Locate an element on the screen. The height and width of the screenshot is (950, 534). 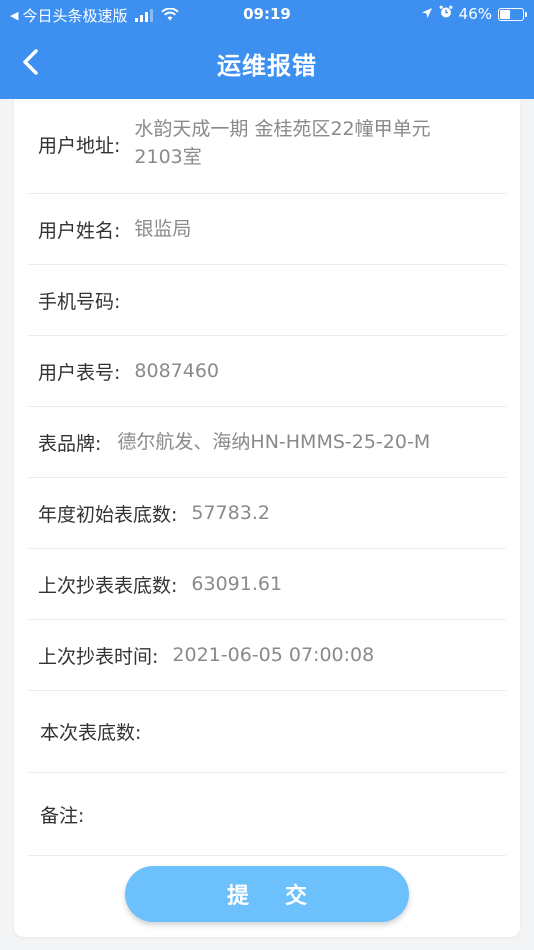
address-row: 用户地址: 水韵天成一期 金桂苑区22幢甲单元 2103室 is located at coordinates (267, 146).